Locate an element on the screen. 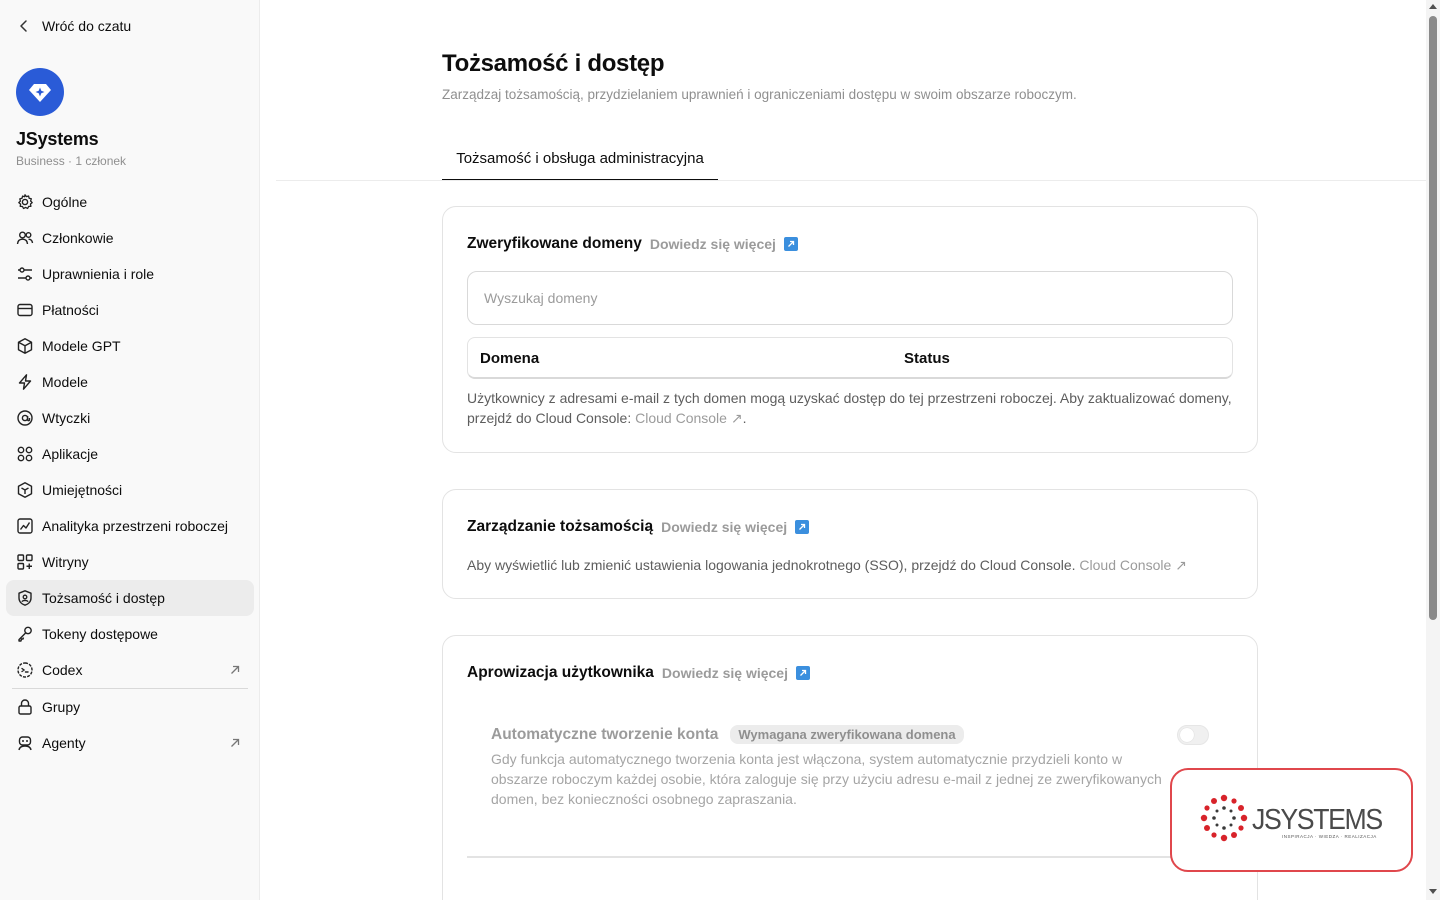 The width and height of the screenshot is (1440, 900). sidebar-item-label: Tokeny dostępowe is located at coordinates (100, 634).